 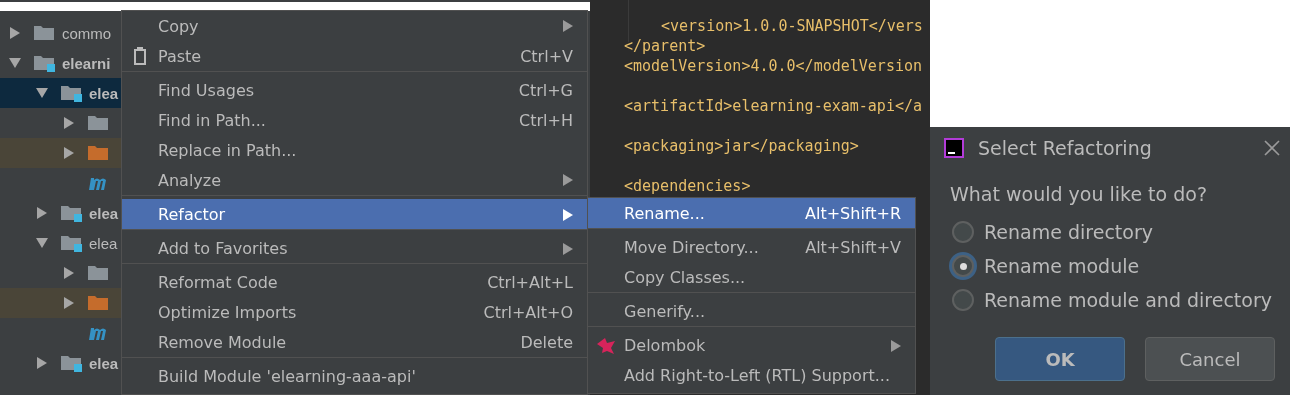 What do you see at coordinates (665, 46) in the screenshot?
I see `code-line: </parent>` at bounding box center [665, 46].